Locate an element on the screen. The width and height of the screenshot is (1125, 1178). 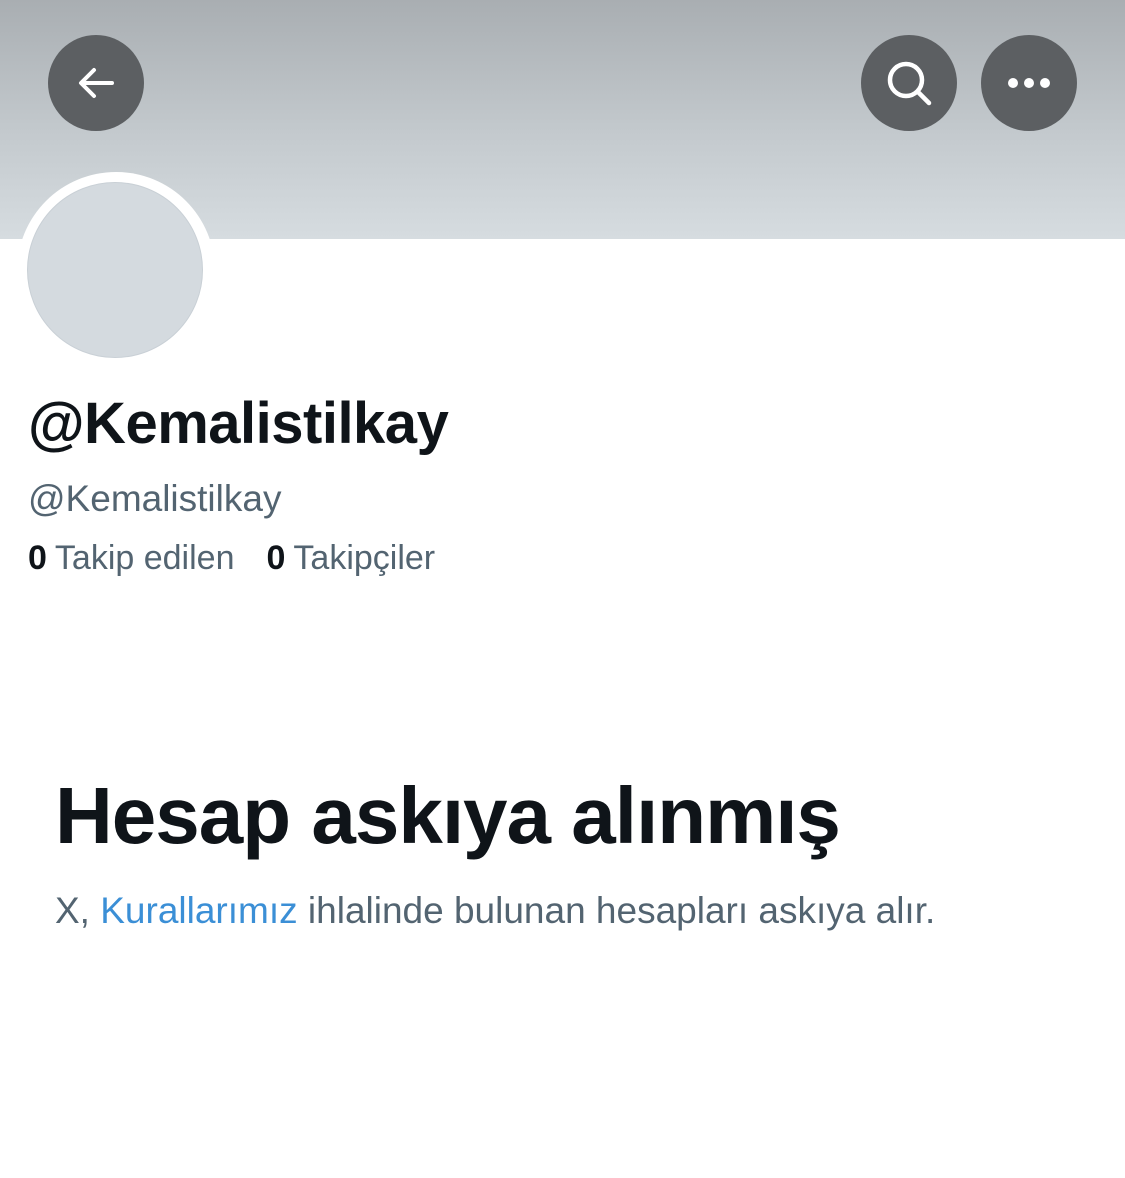
search-button is located at coordinates (909, 83).